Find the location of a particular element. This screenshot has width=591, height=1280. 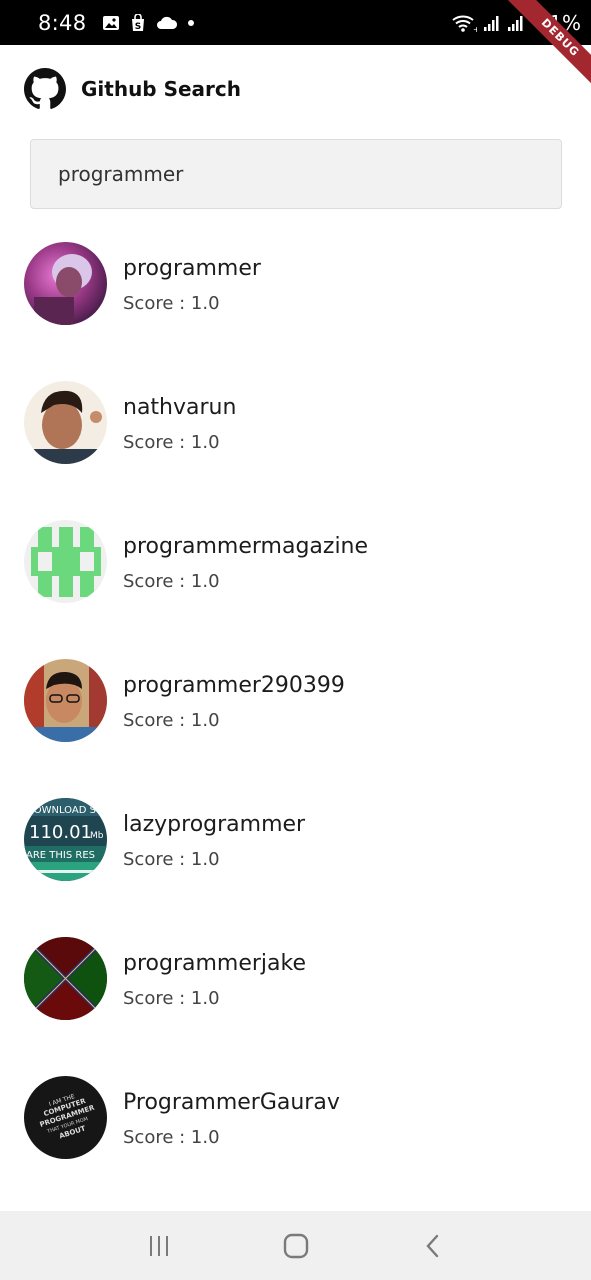

github-logo-icon is located at coordinates (45, 88).